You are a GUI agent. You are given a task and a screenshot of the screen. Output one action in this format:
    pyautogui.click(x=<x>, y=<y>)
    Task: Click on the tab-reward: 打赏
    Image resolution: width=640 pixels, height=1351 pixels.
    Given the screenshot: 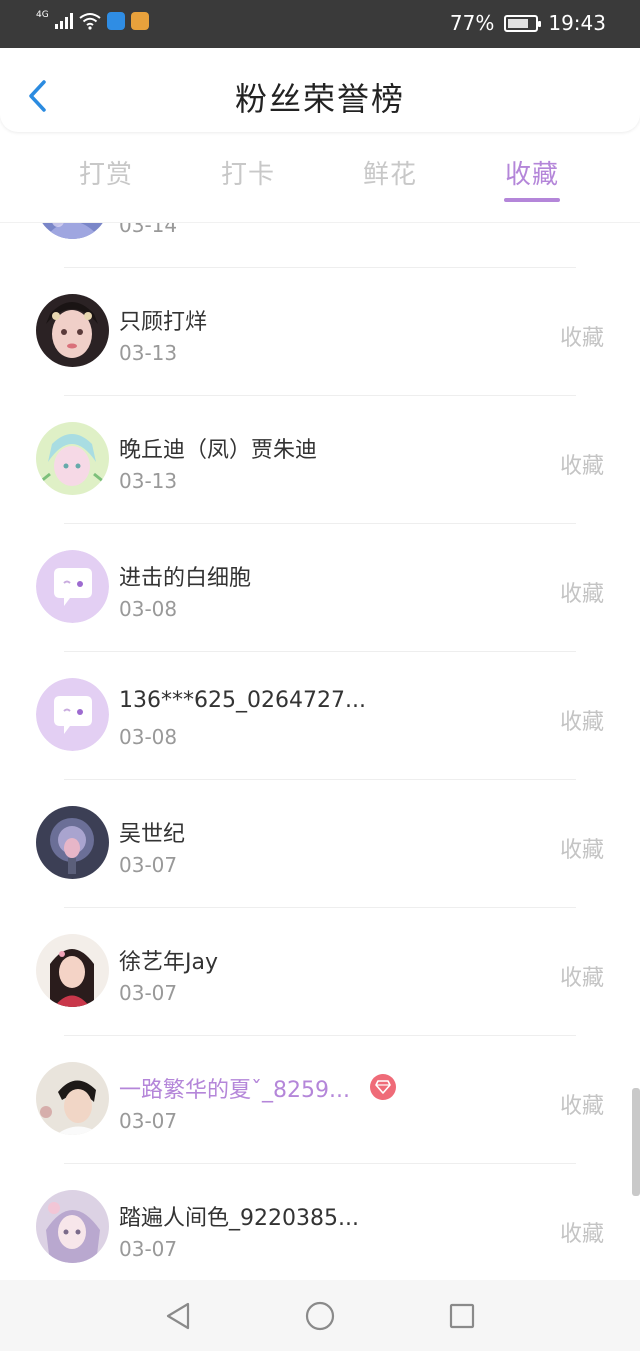 What is the action you would take?
    pyautogui.click(x=106, y=181)
    